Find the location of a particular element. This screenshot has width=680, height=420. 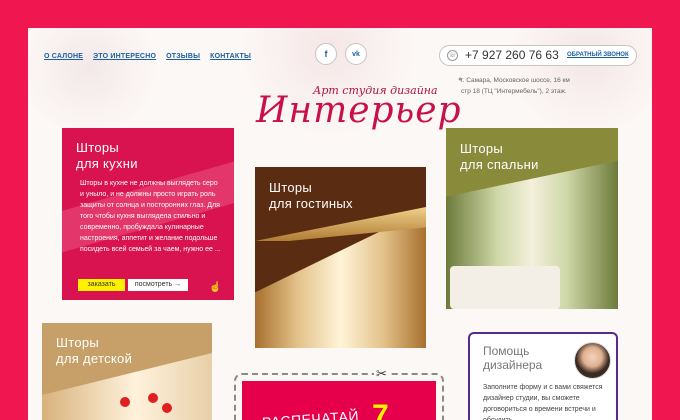

card-bedroom-title: Шторы для спальни is located at coordinates (499, 157).